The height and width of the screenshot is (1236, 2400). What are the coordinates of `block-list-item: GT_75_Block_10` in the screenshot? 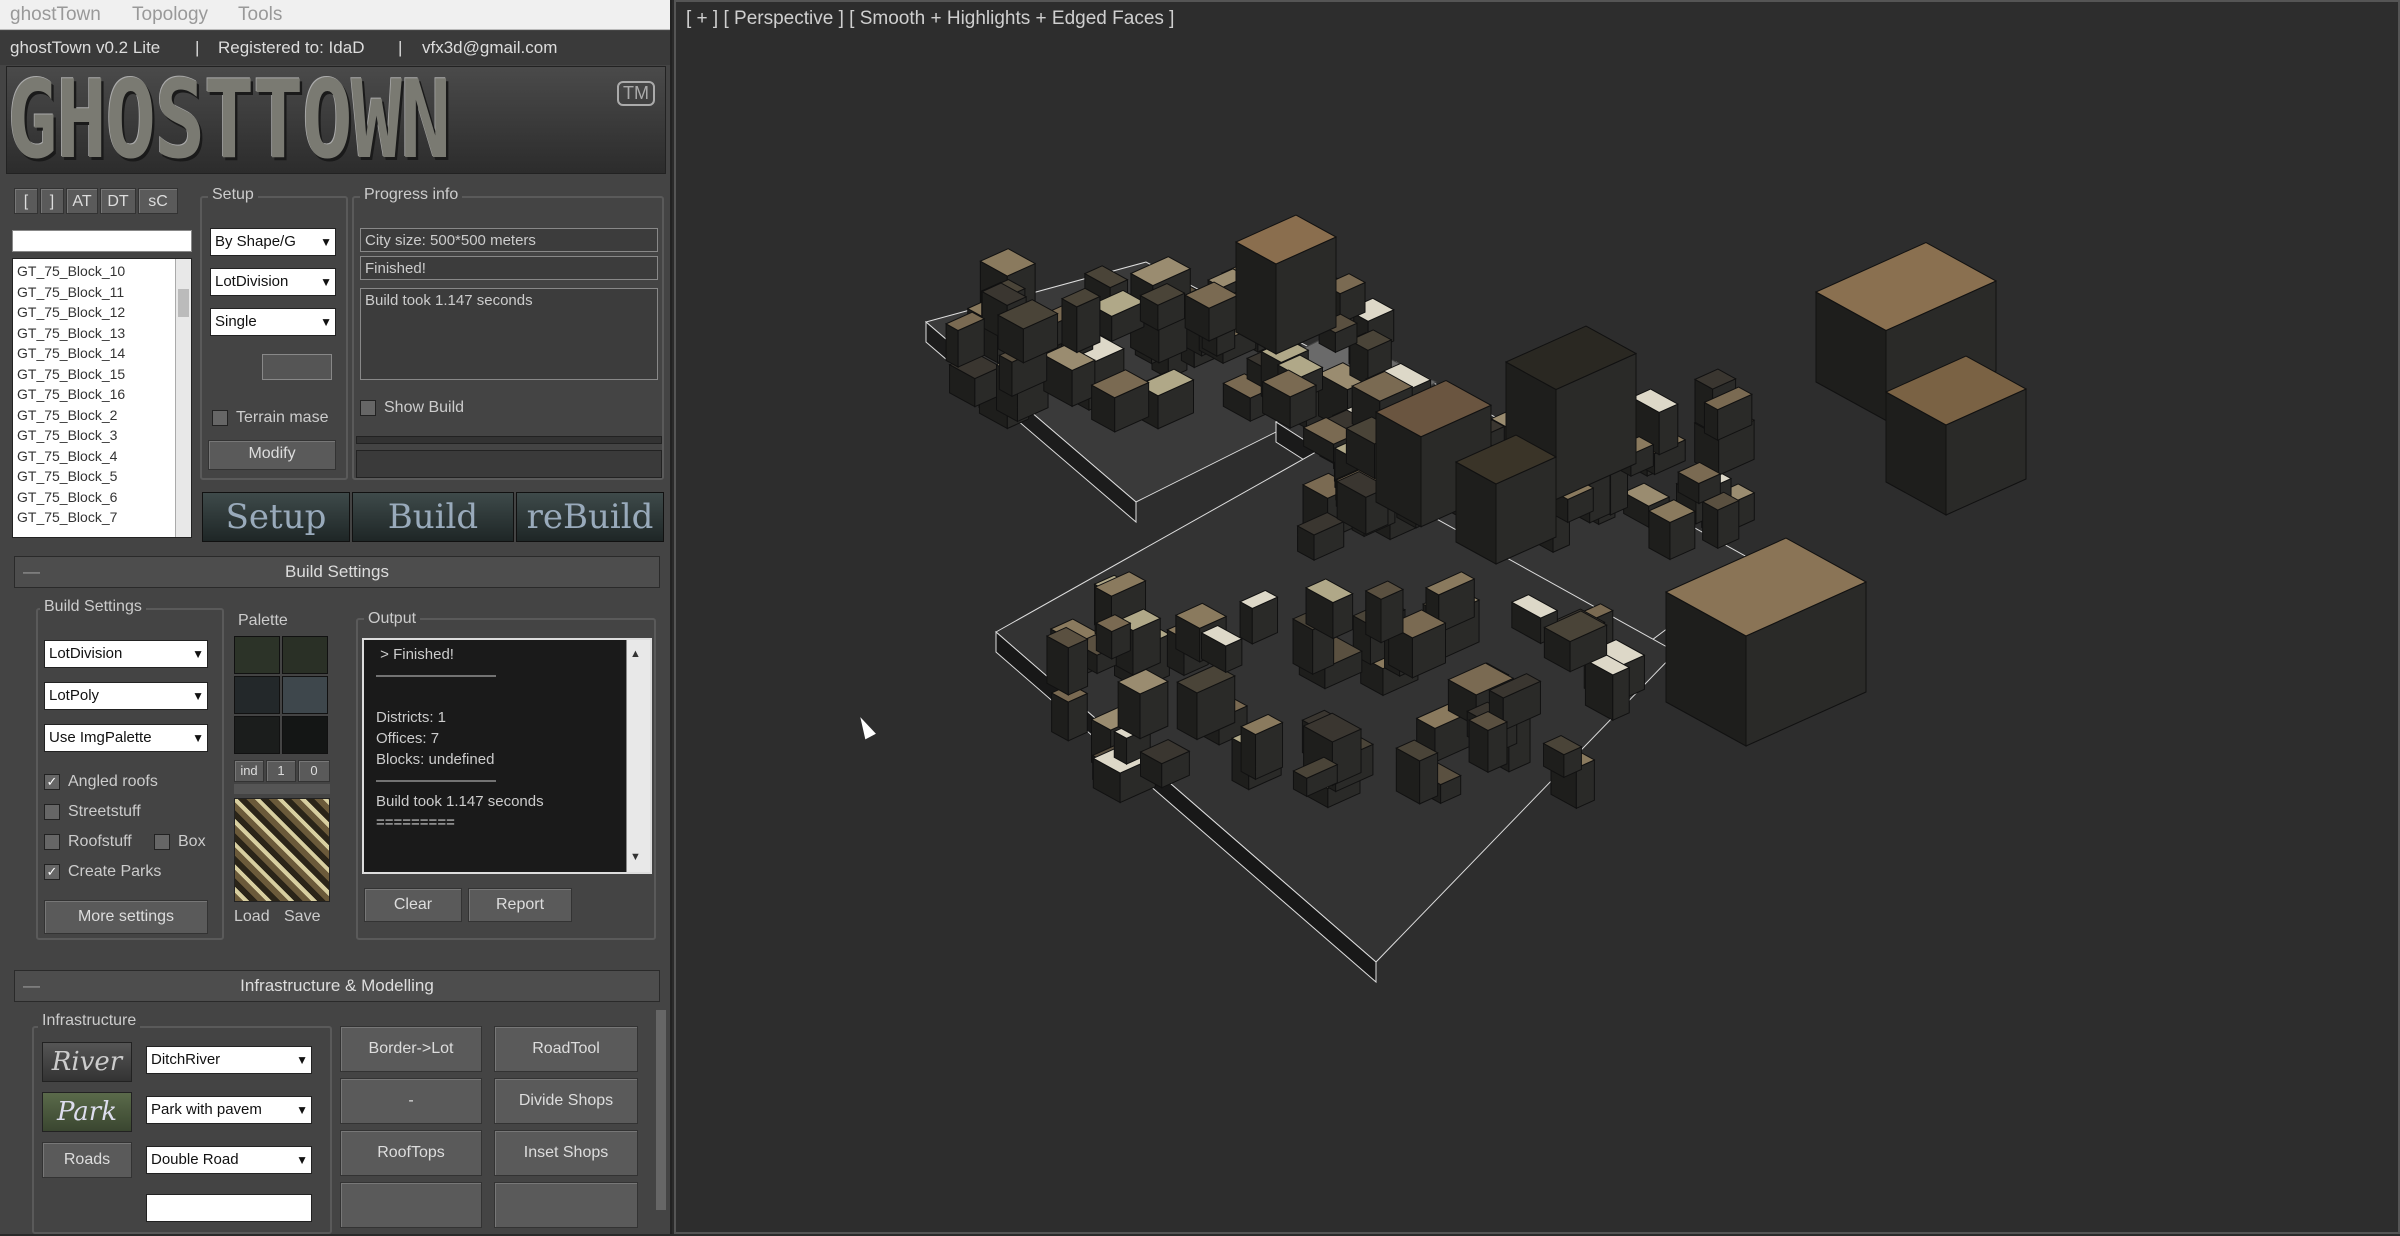 It's located at (102, 271).